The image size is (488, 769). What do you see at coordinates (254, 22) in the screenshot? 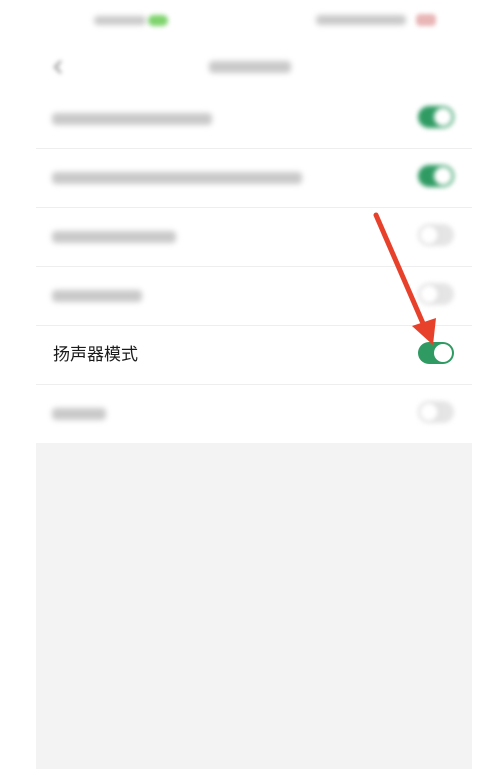
I see `status-bar` at bounding box center [254, 22].